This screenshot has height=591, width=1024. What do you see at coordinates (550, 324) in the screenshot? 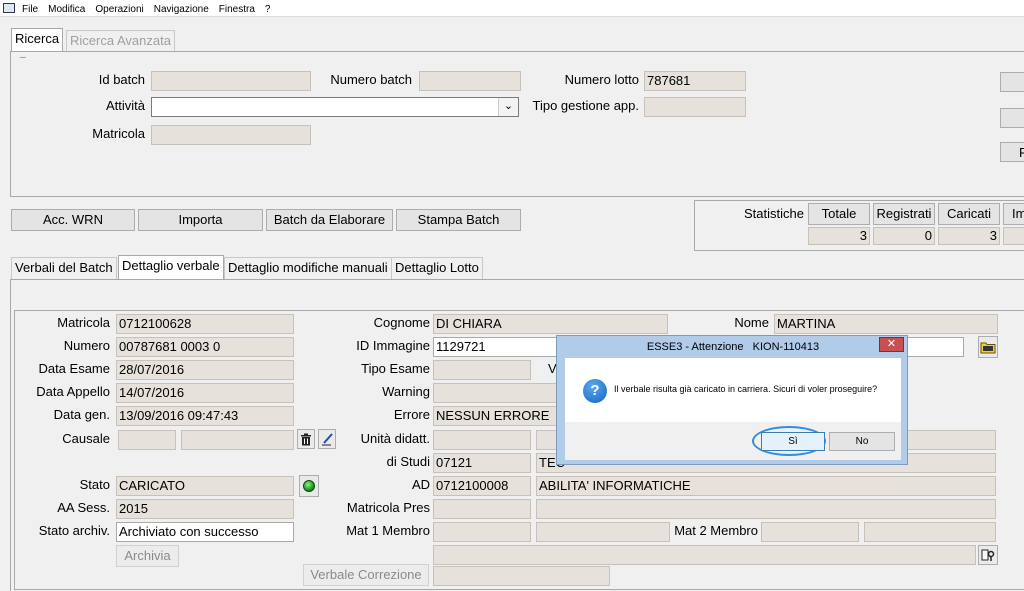
I see `cognome-field: DI CHIARA` at bounding box center [550, 324].